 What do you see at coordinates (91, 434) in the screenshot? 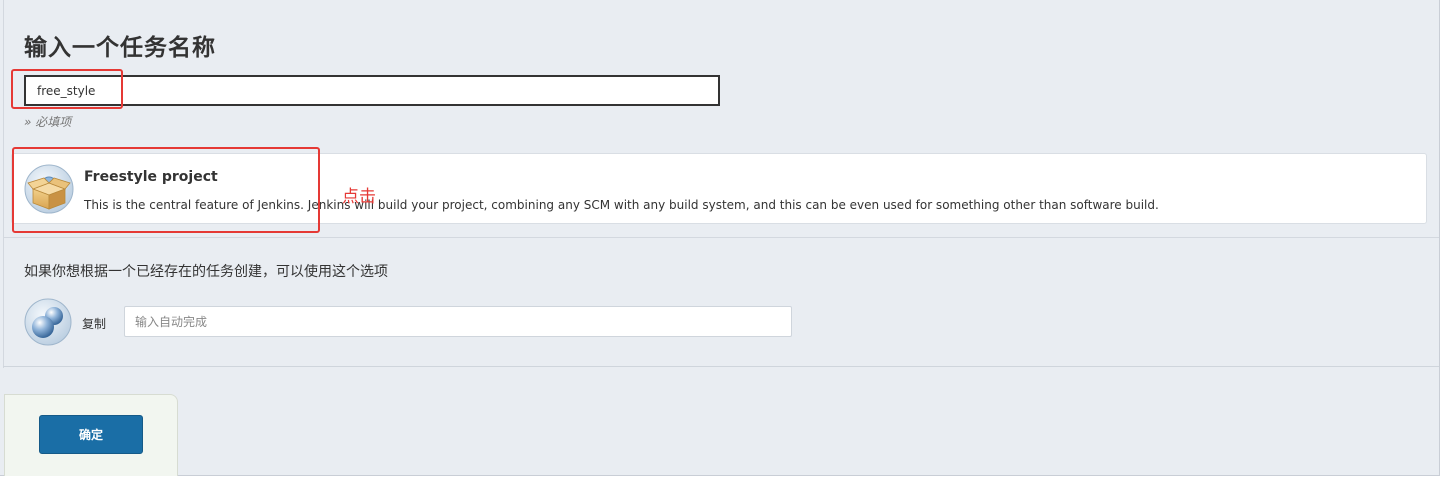
I see `ok-button: 确定` at bounding box center [91, 434].